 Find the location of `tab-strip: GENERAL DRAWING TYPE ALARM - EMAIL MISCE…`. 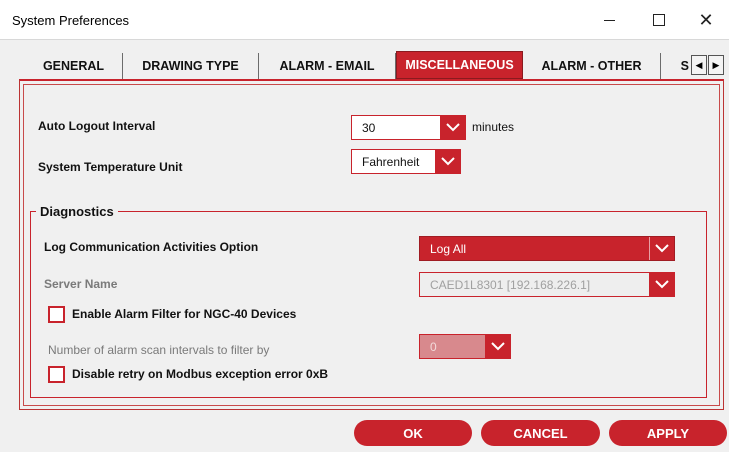

tab-strip: GENERAL DRAWING TYPE ALARM - EMAIL MISCE… is located at coordinates (376, 65).